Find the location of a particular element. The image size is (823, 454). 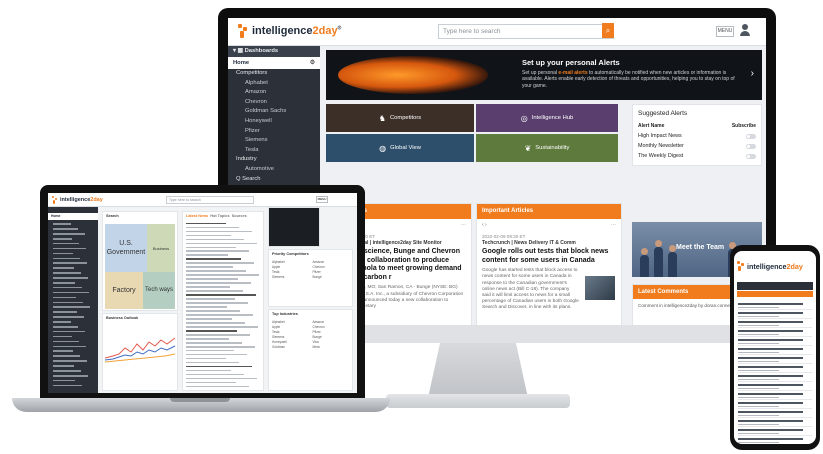

brand-logo: intelligence2day® is located at coordinates (289, 31).